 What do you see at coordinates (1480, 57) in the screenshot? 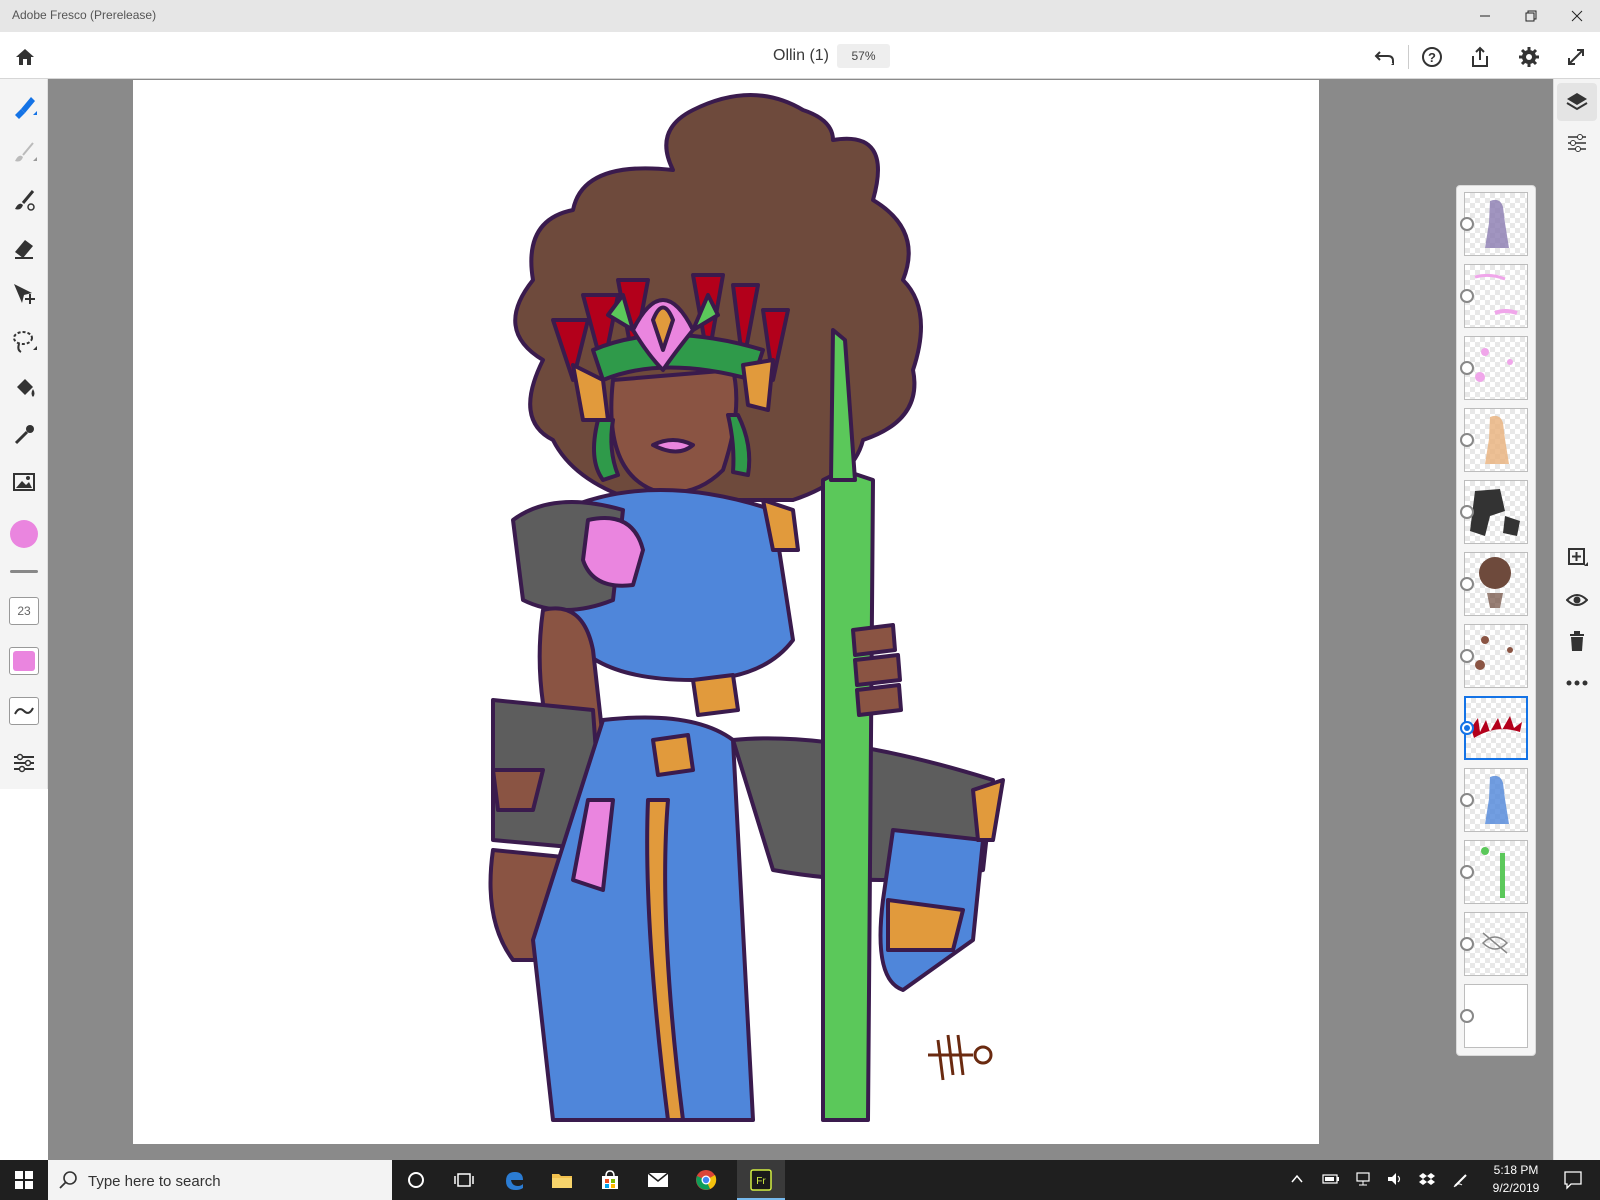
I see `share-icon` at bounding box center [1480, 57].